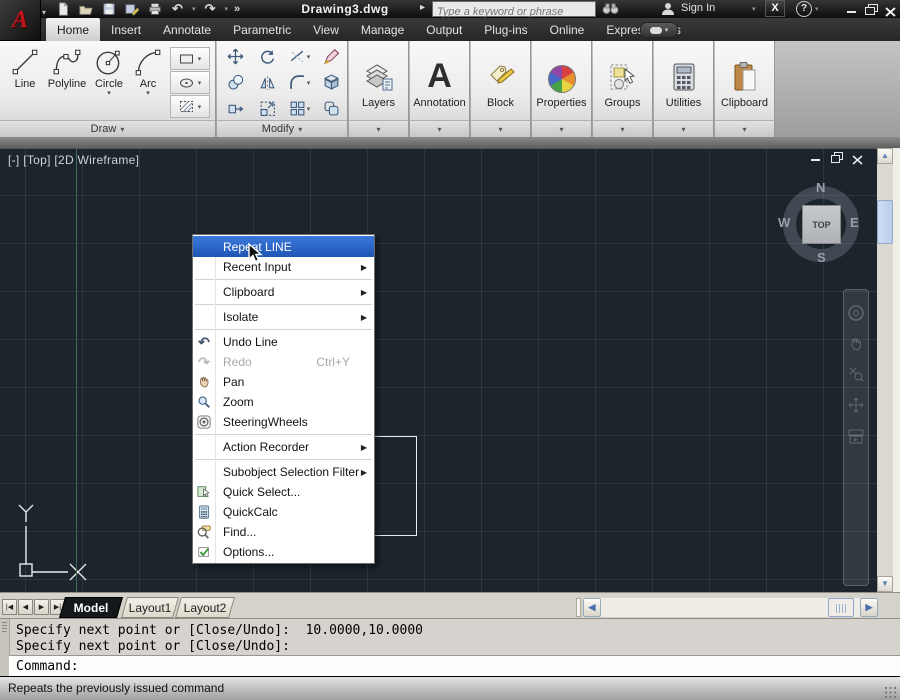 The image size is (900, 700). I want to click on layers-panel-expand: ▾, so click(378, 128).